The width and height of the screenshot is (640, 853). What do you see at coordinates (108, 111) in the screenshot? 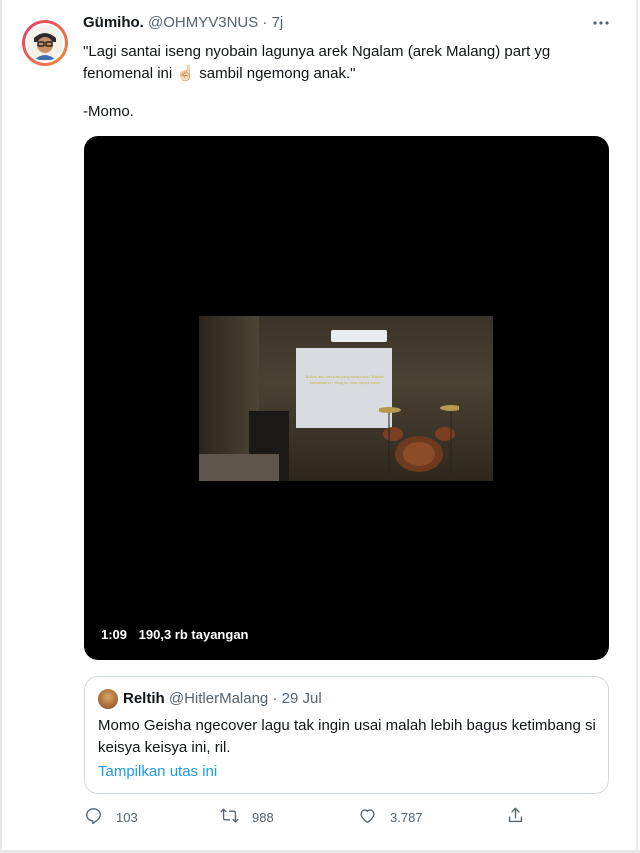
I see `tweet-signature: -Momo.` at bounding box center [108, 111].